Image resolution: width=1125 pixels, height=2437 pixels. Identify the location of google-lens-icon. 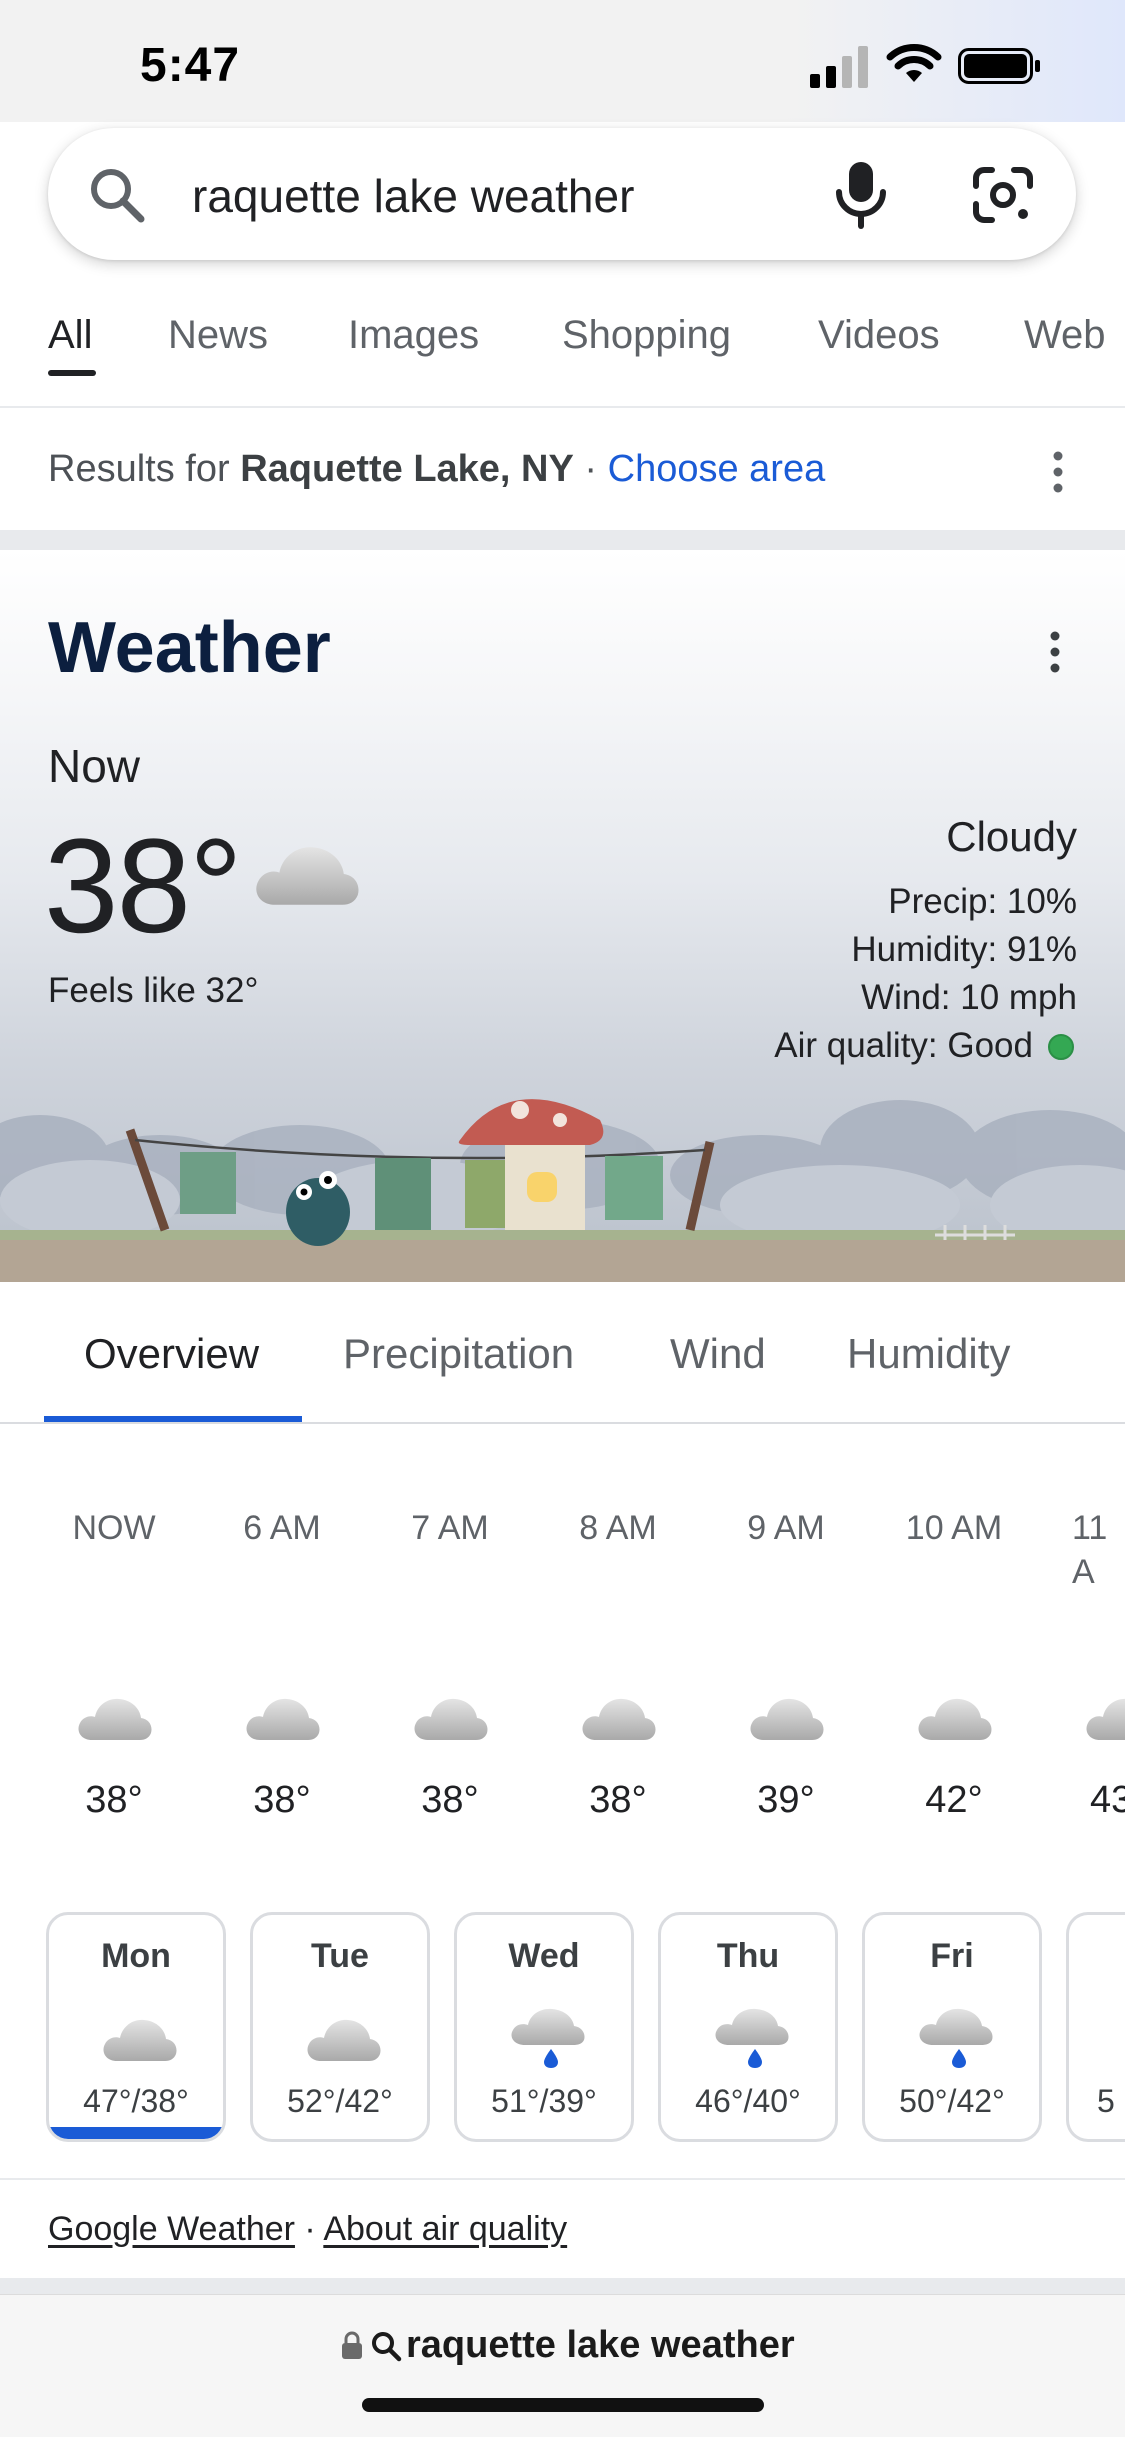
(1003, 195).